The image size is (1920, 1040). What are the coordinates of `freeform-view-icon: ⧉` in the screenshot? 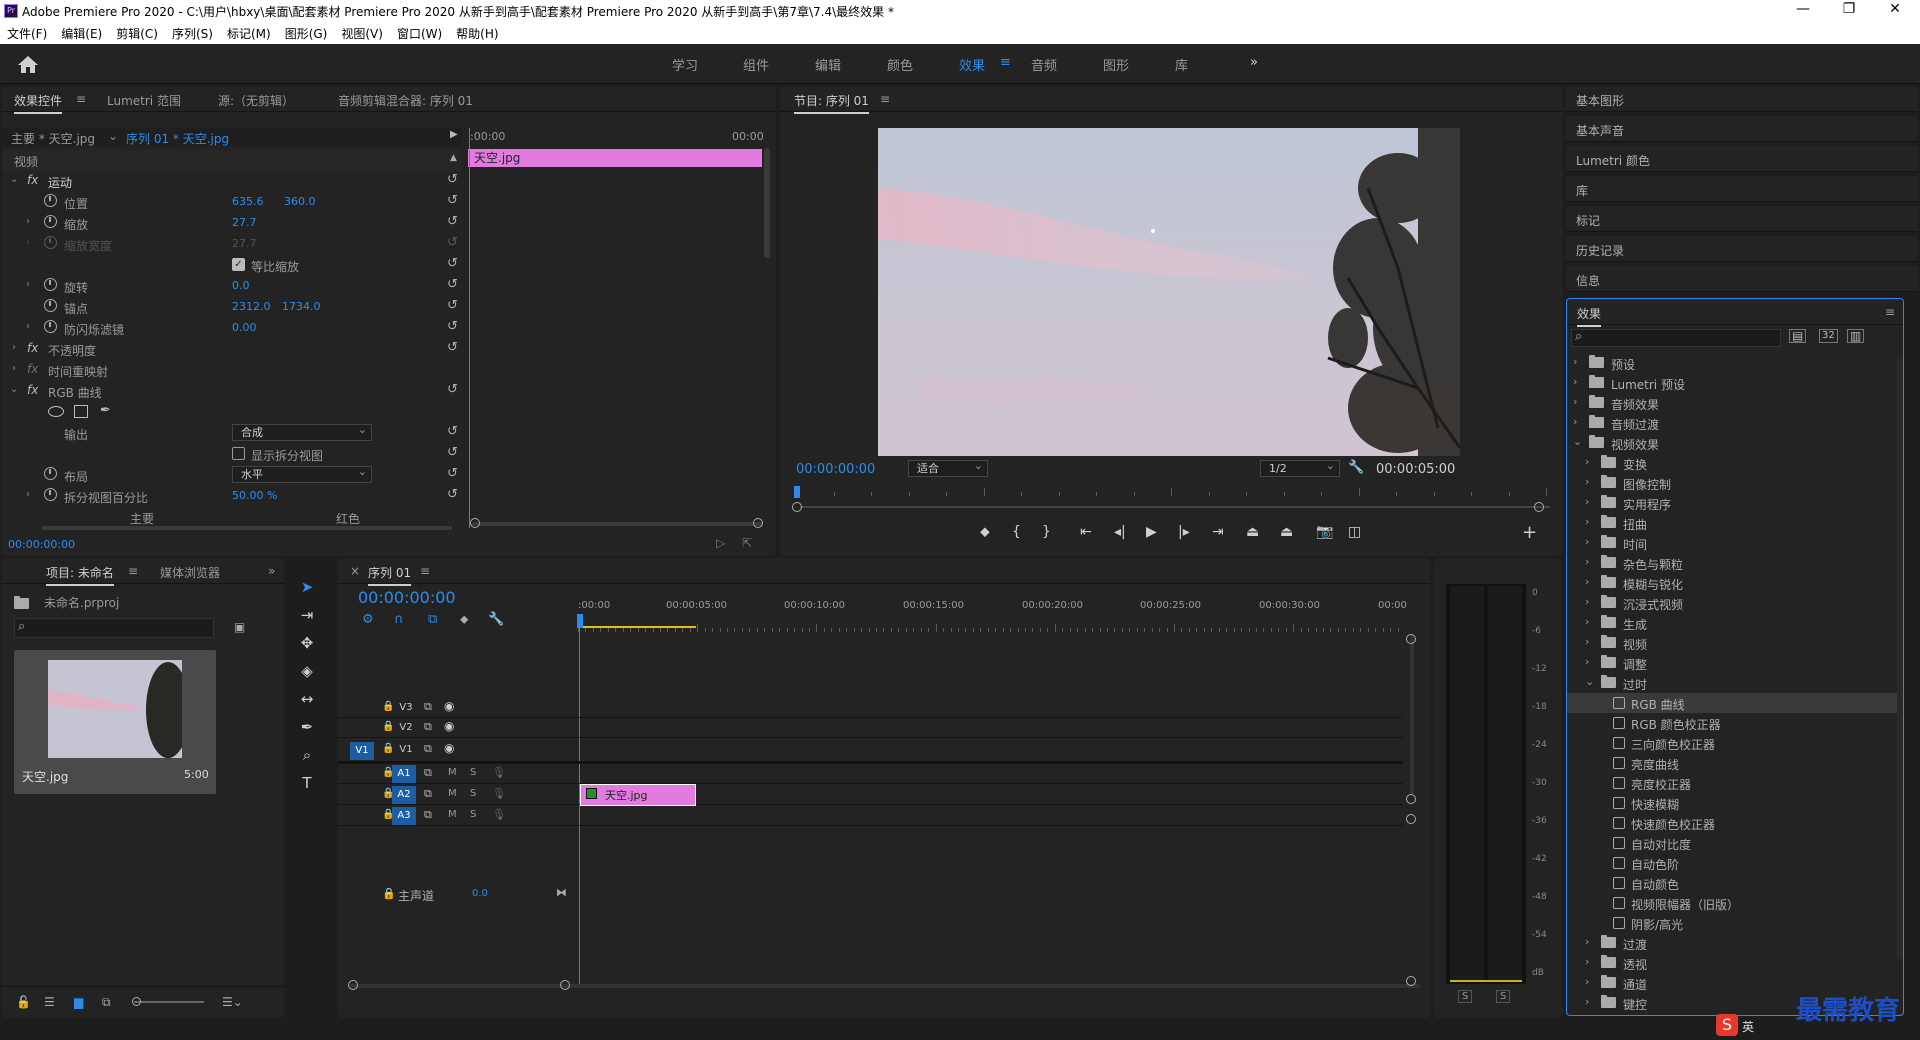 It's located at (106, 1002).